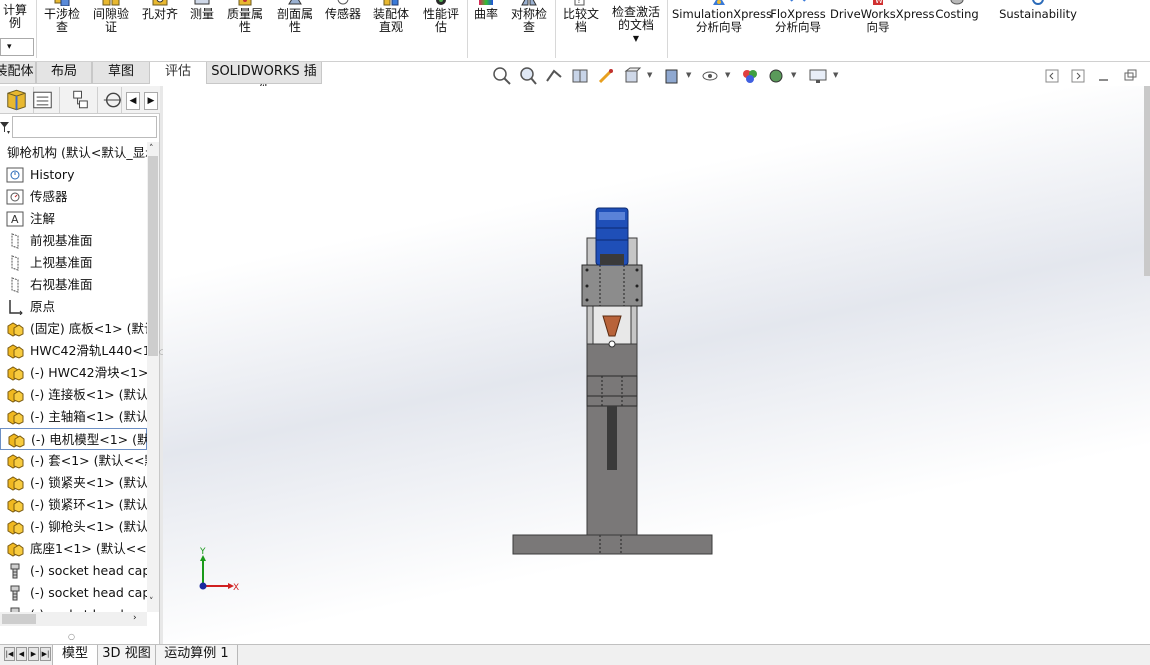 This screenshot has width=1150, height=665. I want to click on costing-label: Costing, so click(957, 14).